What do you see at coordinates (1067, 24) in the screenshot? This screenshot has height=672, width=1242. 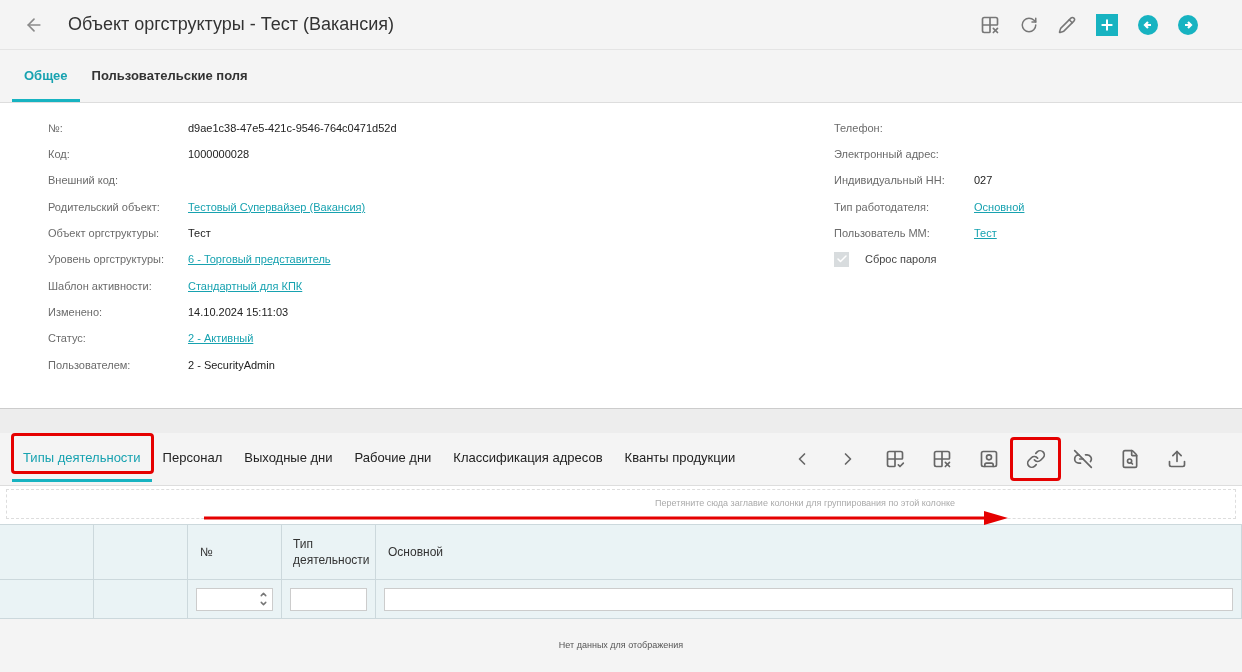 I see `edit-icon` at bounding box center [1067, 24].